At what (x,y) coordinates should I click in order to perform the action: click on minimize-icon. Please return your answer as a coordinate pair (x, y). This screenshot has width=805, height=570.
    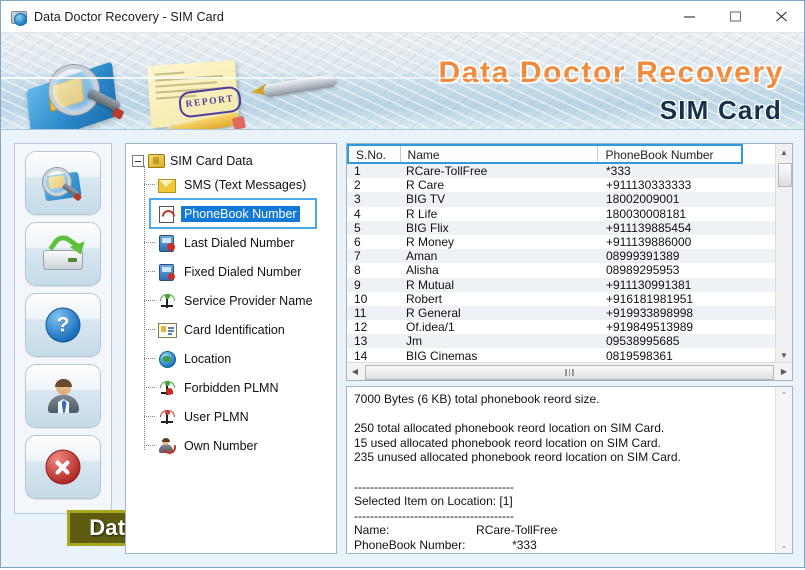
    Looking at the image, I should click on (689, 16).